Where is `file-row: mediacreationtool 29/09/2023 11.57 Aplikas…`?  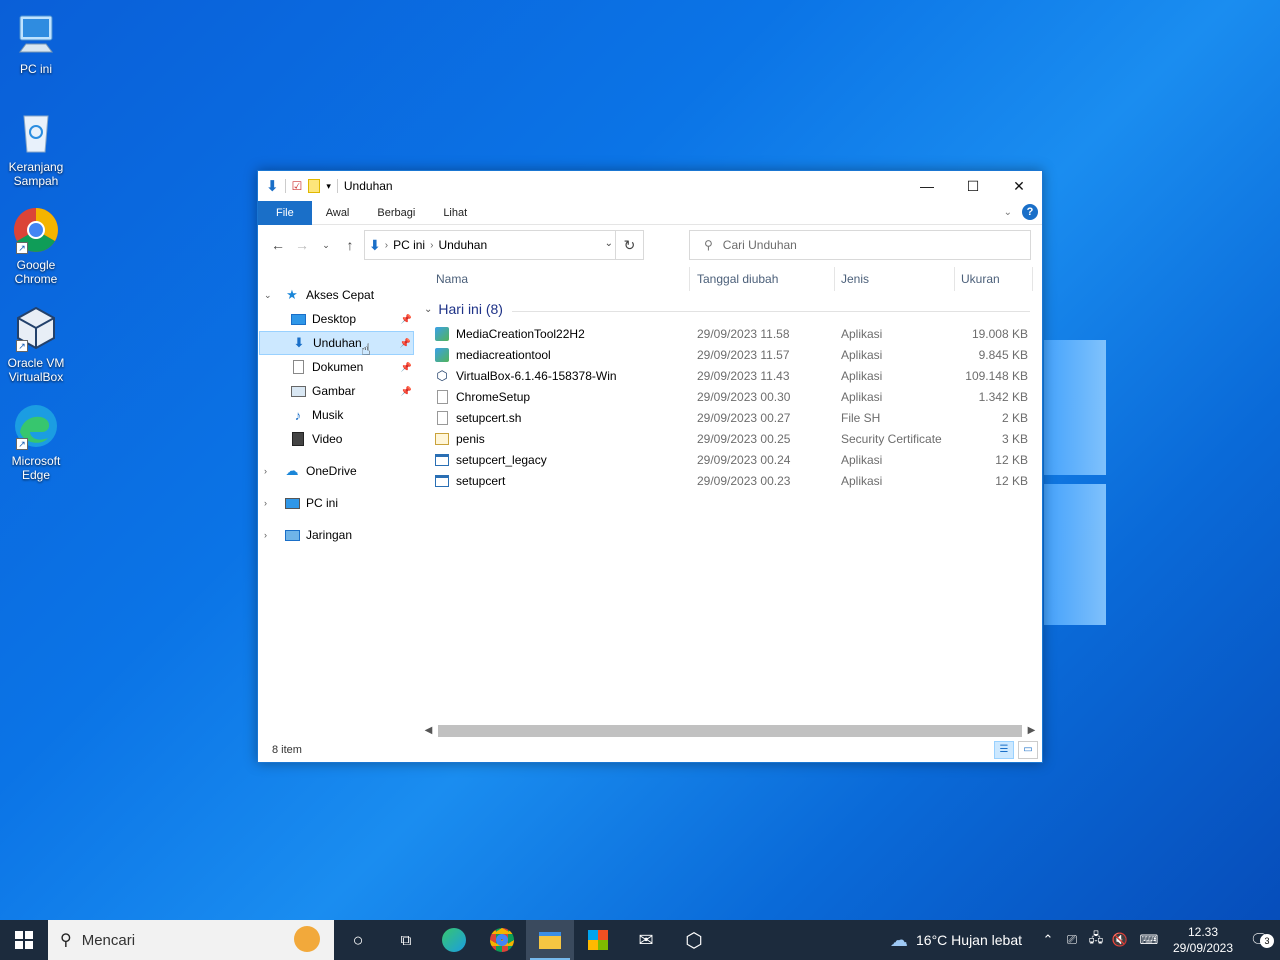
file-row: mediacreationtool 29/09/2023 11.57 Aplikas… is located at coordinates (732, 354).